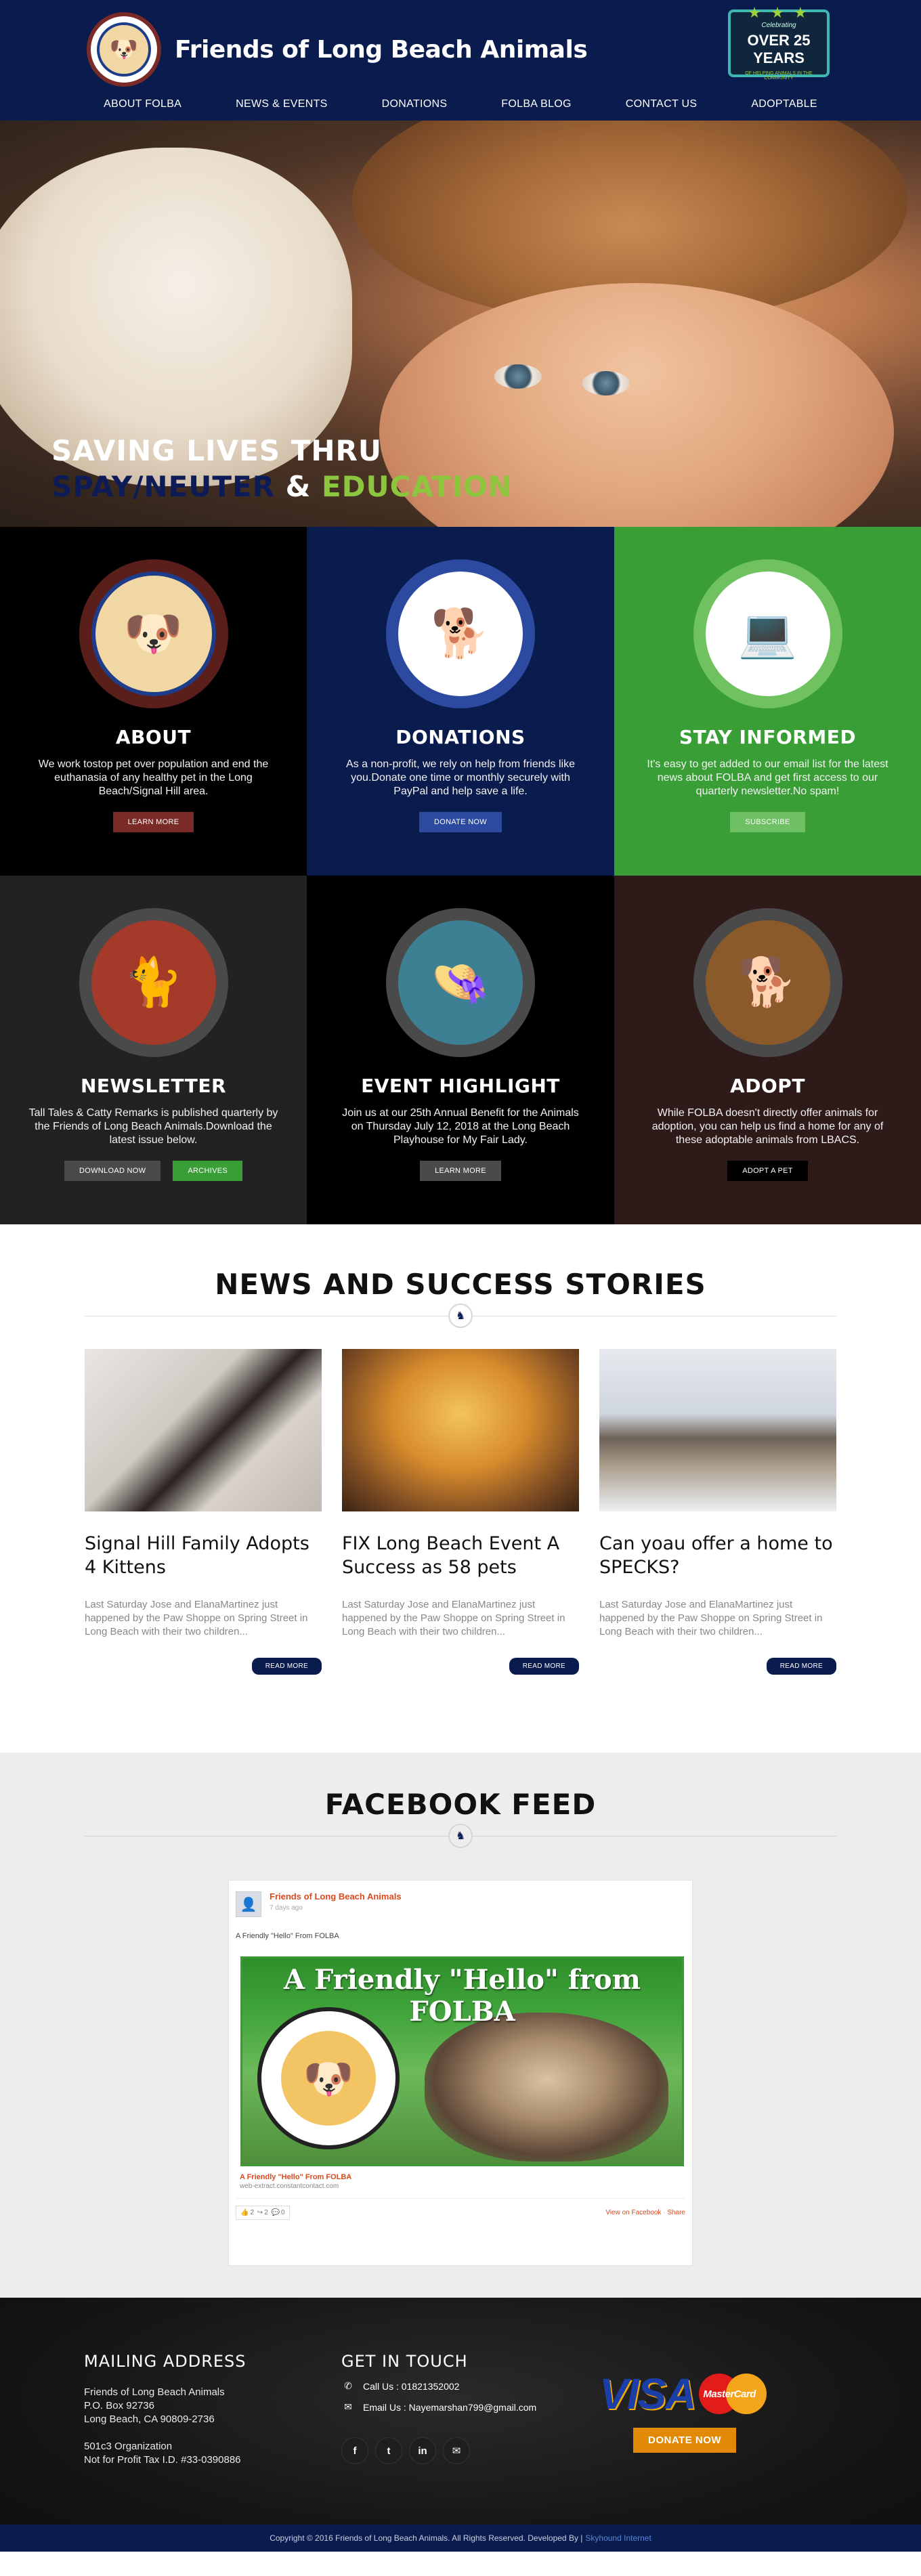  What do you see at coordinates (405, 2361) in the screenshot?
I see `contact-title: GET IN TOUCH` at bounding box center [405, 2361].